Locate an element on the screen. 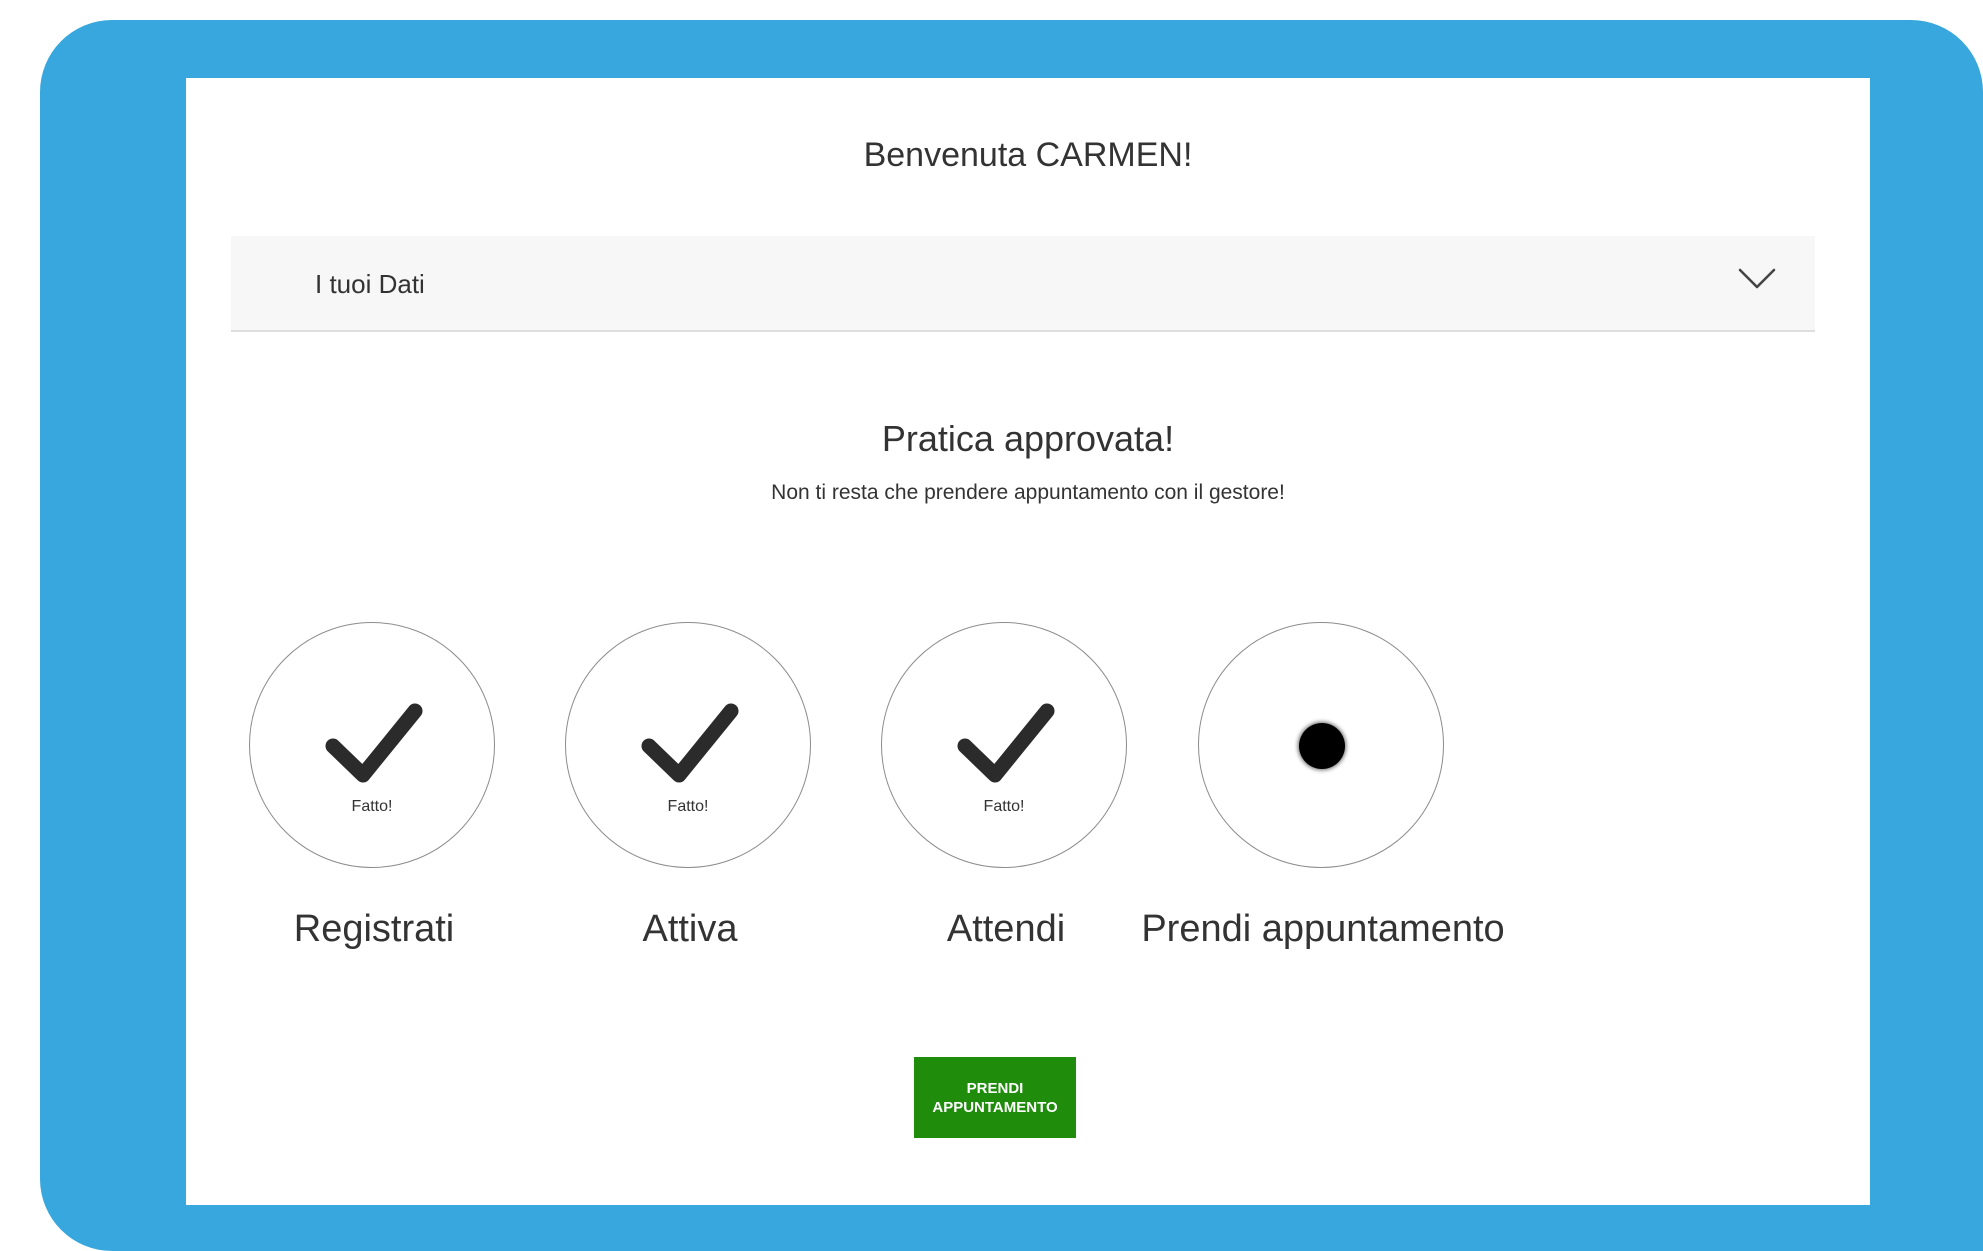  status-title: Pratica approvata! is located at coordinates (1028, 438).